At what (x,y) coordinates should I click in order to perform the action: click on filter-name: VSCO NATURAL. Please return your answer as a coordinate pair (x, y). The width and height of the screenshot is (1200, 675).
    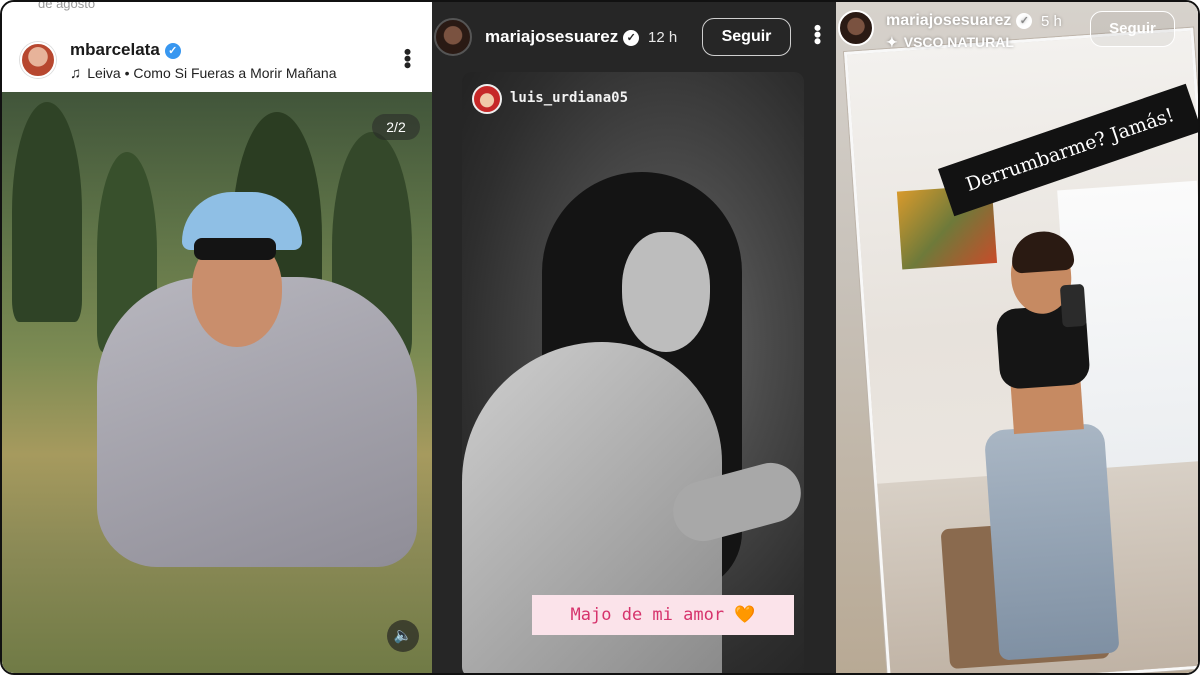
    Looking at the image, I should click on (959, 42).